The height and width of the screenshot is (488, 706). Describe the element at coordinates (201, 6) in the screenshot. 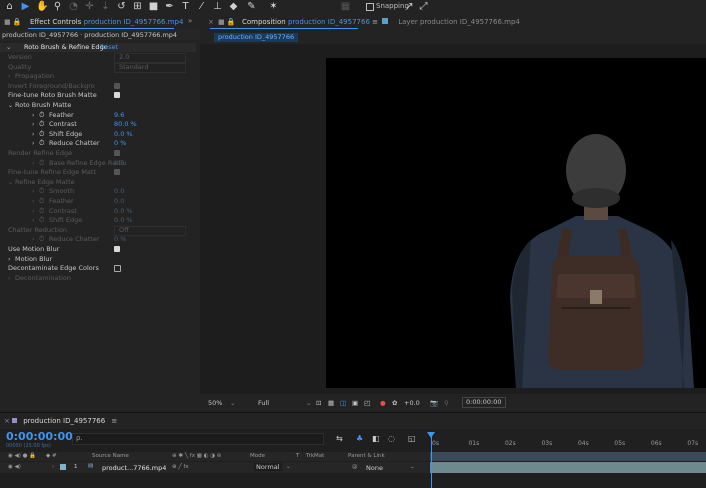

I see `brush-icon: ⁄` at that location.